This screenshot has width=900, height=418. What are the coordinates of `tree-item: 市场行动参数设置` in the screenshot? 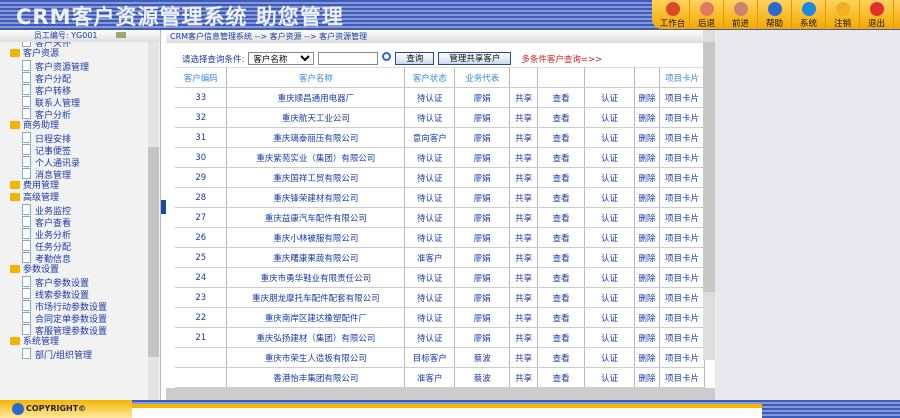 It's located at (74, 306).